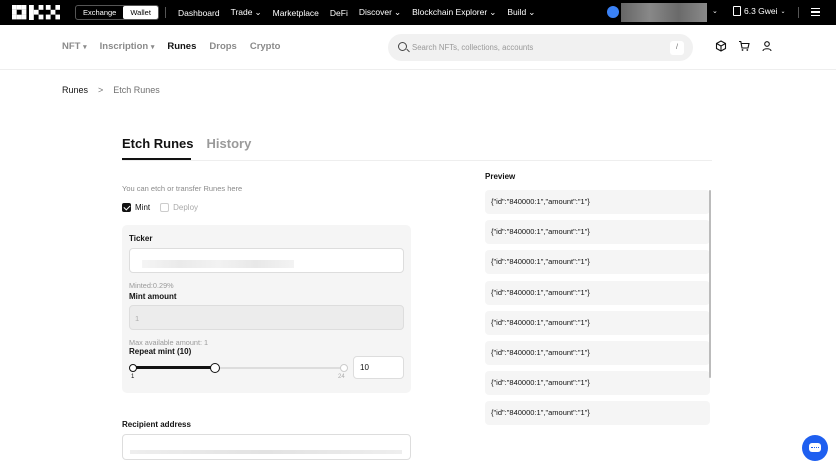 The height and width of the screenshot is (470, 836). What do you see at coordinates (229, 143) in the screenshot?
I see `tab-history: History` at bounding box center [229, 143].